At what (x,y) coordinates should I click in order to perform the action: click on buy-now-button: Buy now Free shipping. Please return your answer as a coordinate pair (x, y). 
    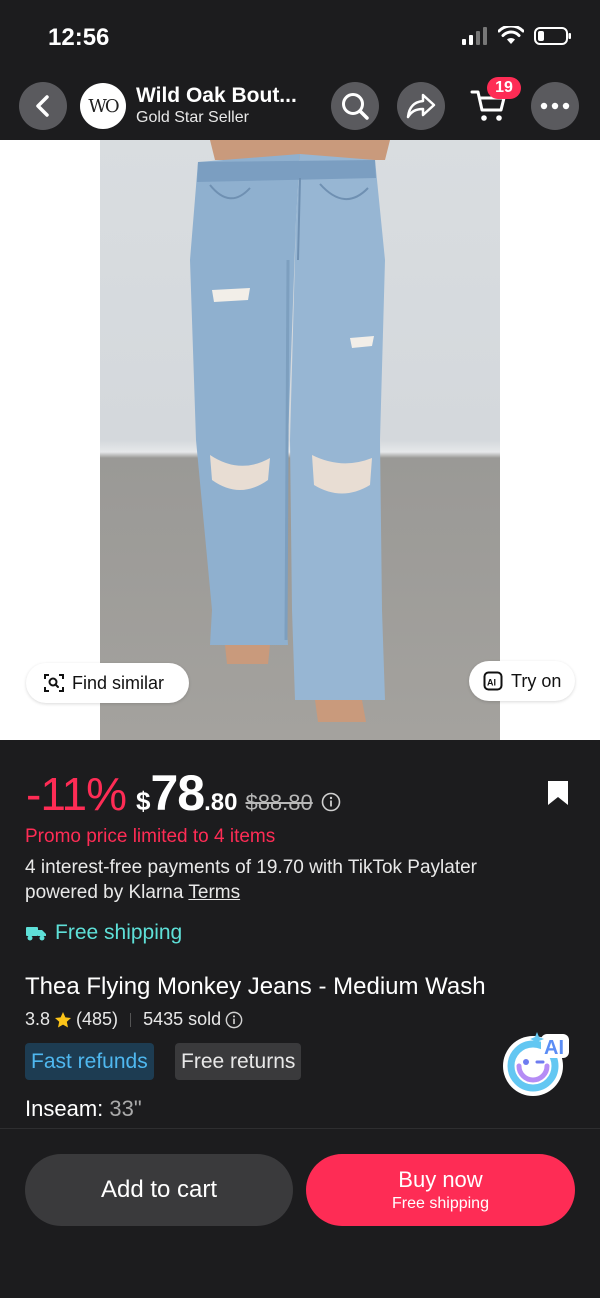
    Looking at the image, I should click on (440, 1190).